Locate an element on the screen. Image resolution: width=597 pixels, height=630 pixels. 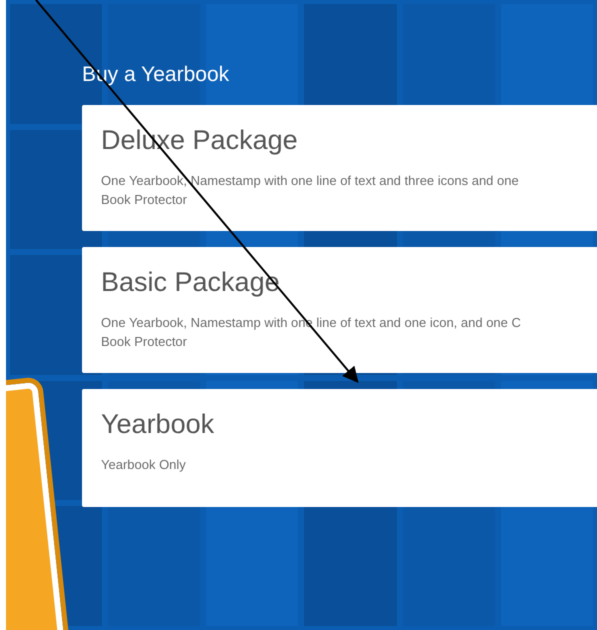
package-description: One Yearbook, Namestamp with one line of text and three icons and one Book Protector is located at coordinates (310, 190).